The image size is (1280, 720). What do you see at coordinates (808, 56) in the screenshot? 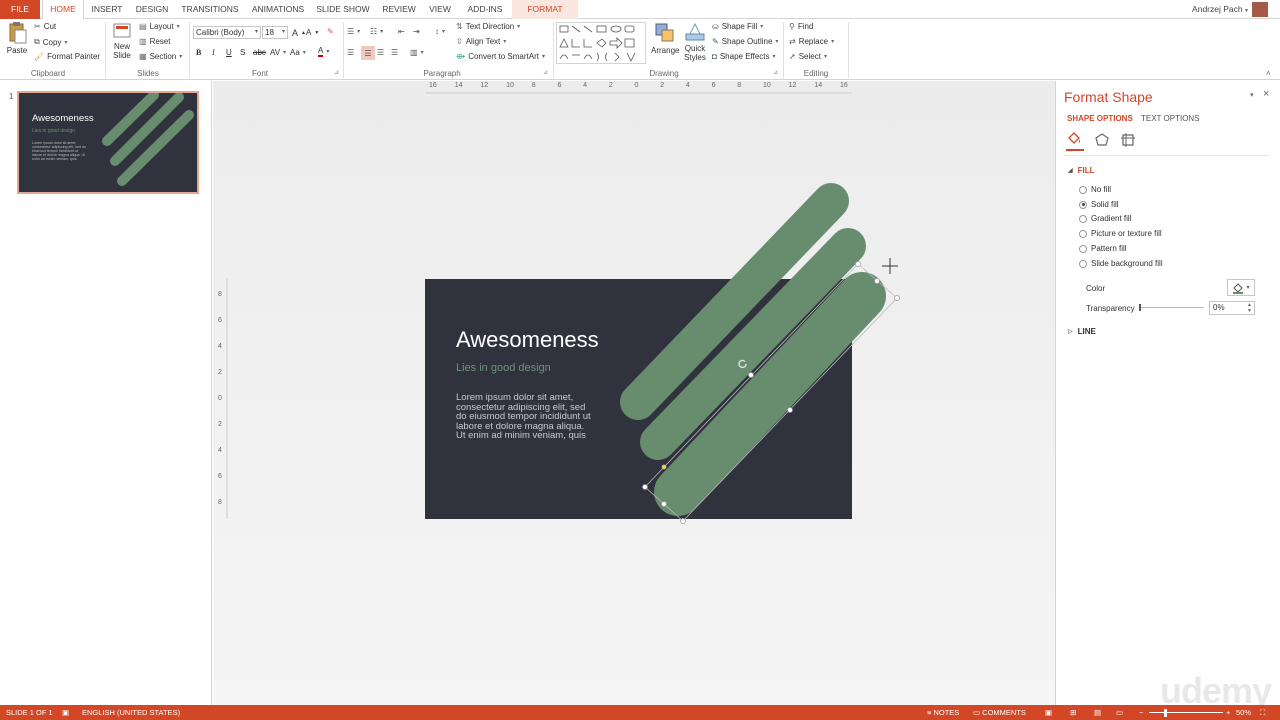
I see `select-button: ➚ Select ▾` at bounding box center [808, 56].